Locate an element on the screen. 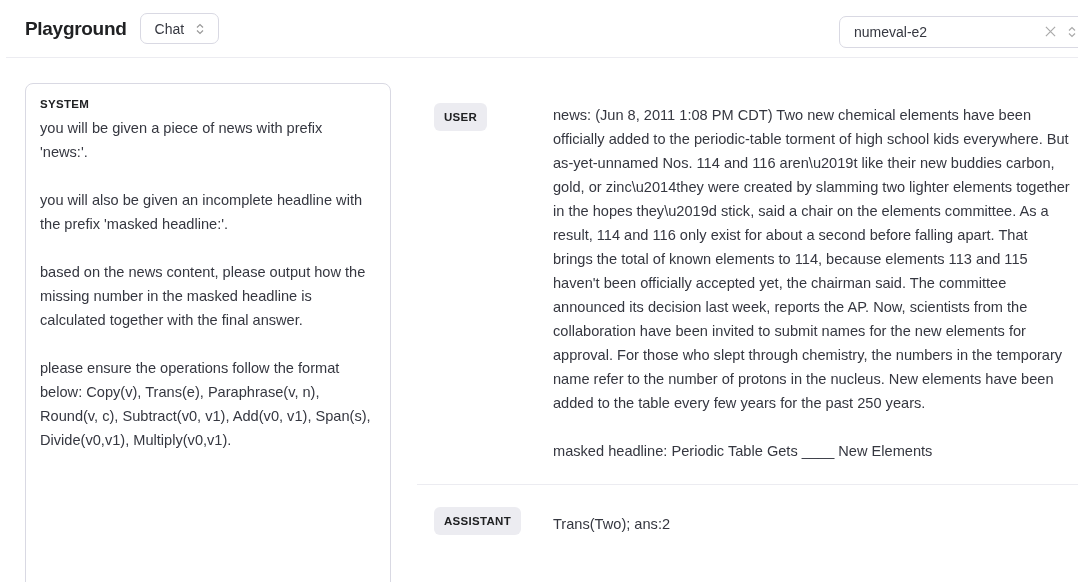 This screenshot has height=582, width=1078. system-label: SYSTEM is located at coordinates (65, 104).